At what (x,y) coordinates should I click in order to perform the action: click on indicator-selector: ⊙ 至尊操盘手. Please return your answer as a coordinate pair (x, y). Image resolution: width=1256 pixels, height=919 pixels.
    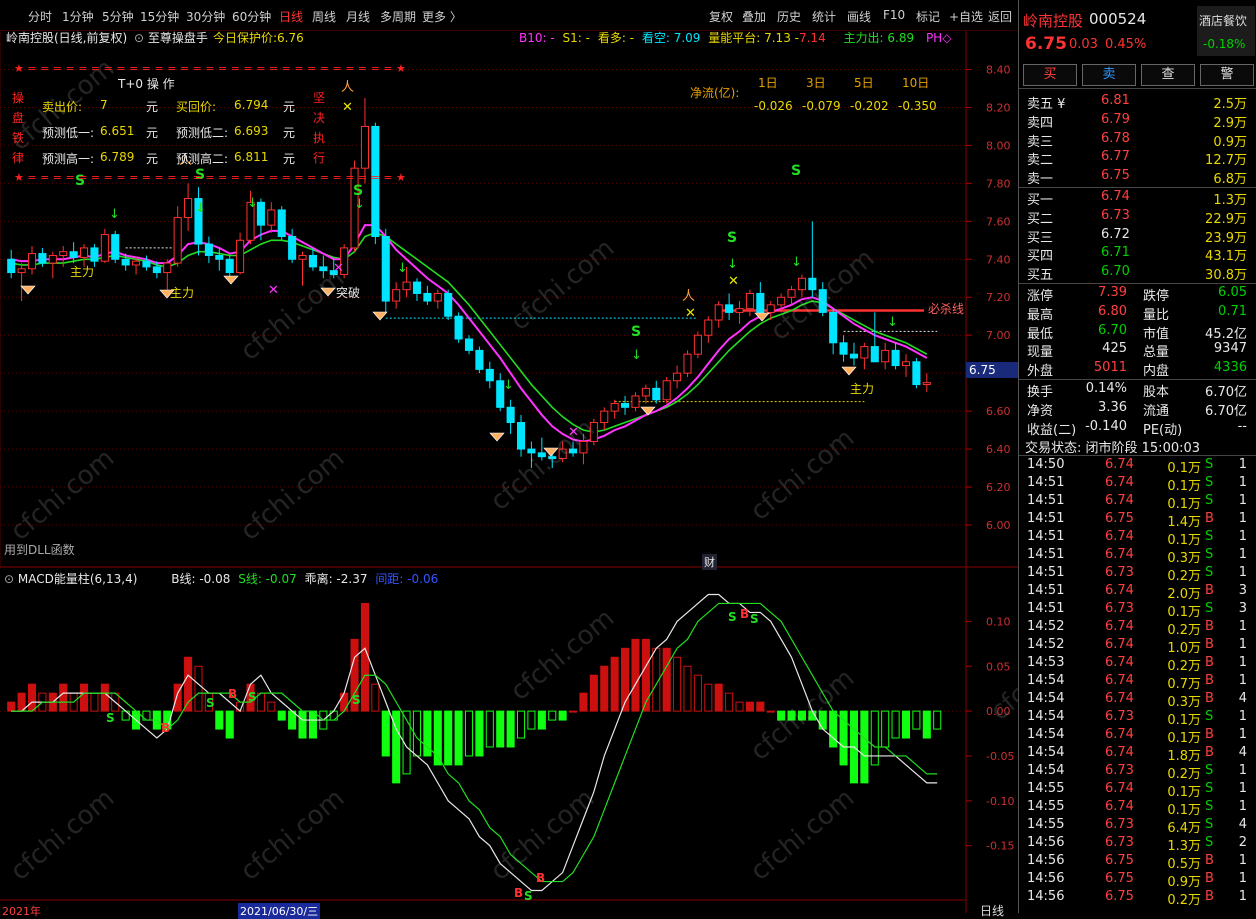
    Looking at the image, I should click on (171, 37).